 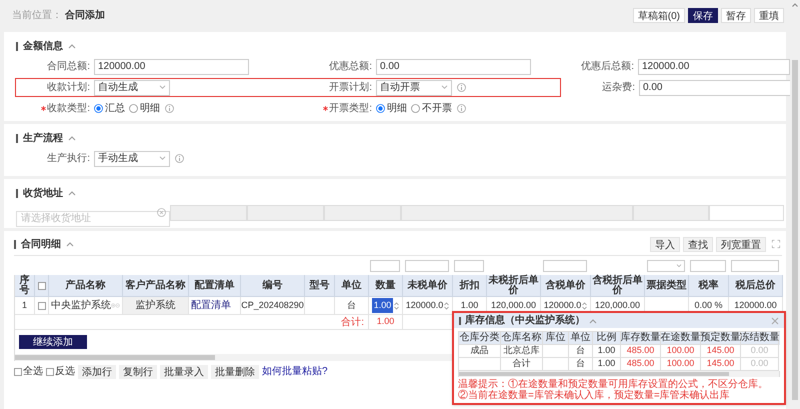 I want to click on hint-text: 温馨提示：①在途数量和预定数量可用库存设置的公式，不区分仓库。, so click(x=613, y=384).